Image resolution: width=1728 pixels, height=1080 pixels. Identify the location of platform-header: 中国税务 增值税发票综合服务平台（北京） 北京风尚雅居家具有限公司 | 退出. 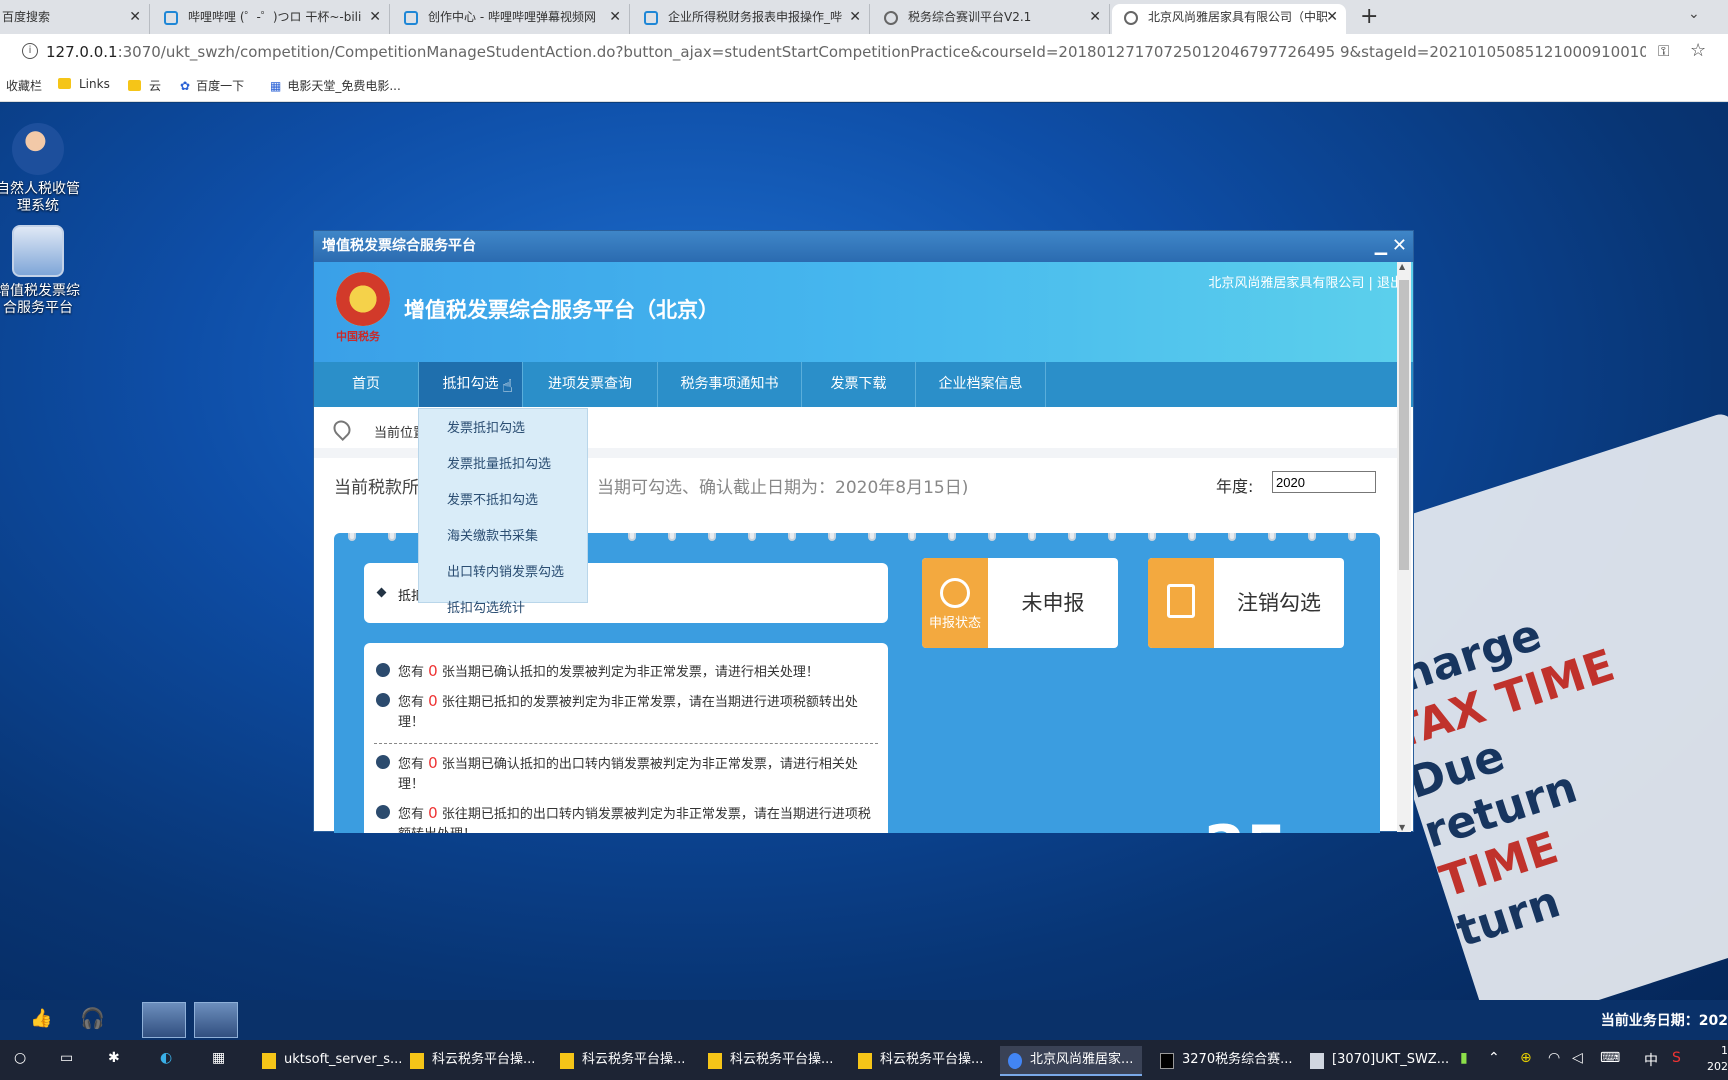
(863, 312).